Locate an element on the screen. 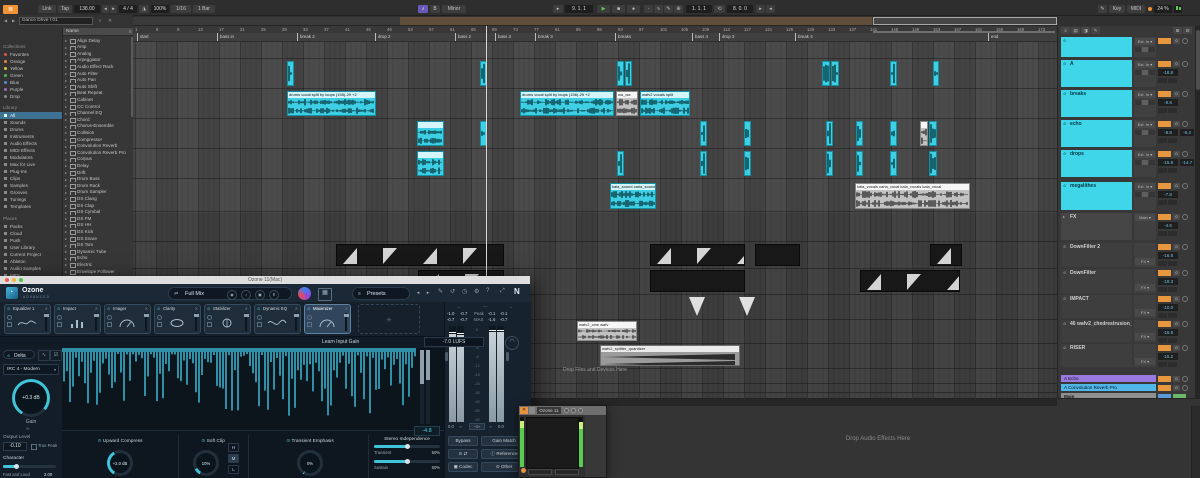  character-slider is located at coordinates (29, 466).